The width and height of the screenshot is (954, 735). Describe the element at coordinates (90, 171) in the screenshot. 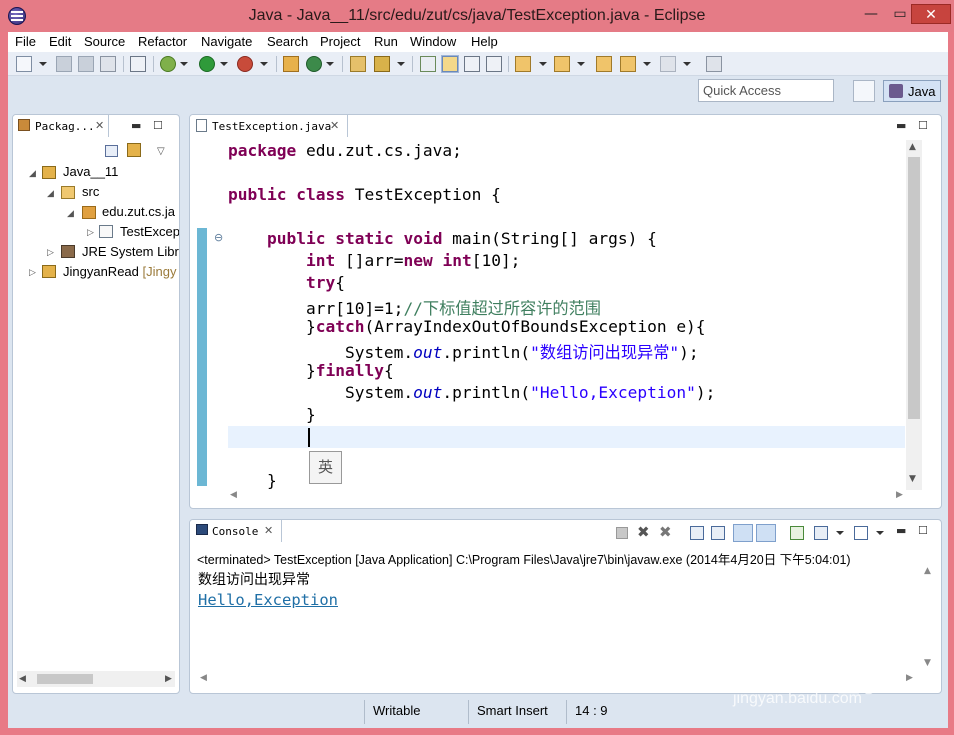

I see `tree-item-java11: Java__11` at that location.